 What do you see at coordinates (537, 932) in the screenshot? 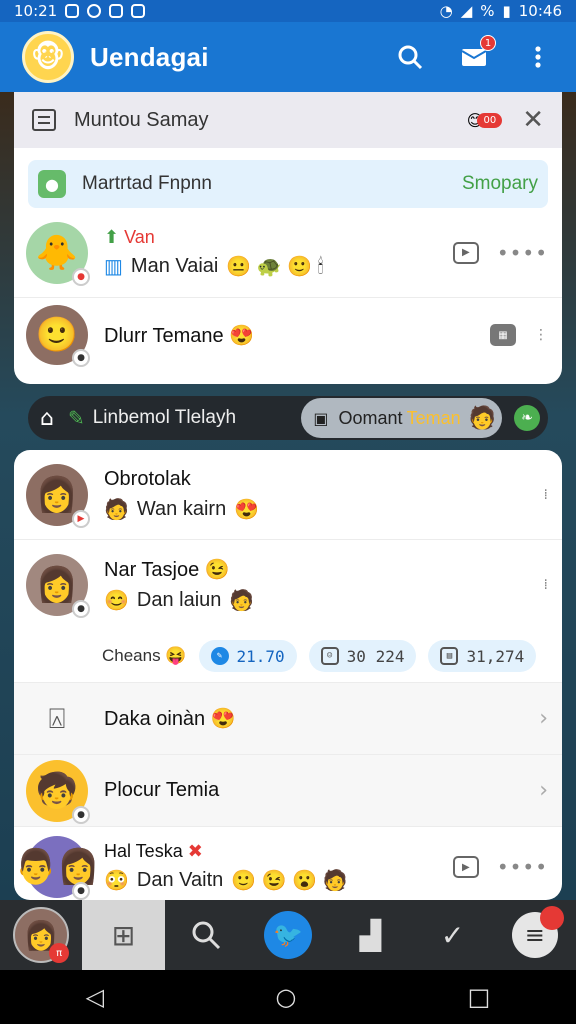
I see `menu-icon: ≡` at bounding box center [537, 932].